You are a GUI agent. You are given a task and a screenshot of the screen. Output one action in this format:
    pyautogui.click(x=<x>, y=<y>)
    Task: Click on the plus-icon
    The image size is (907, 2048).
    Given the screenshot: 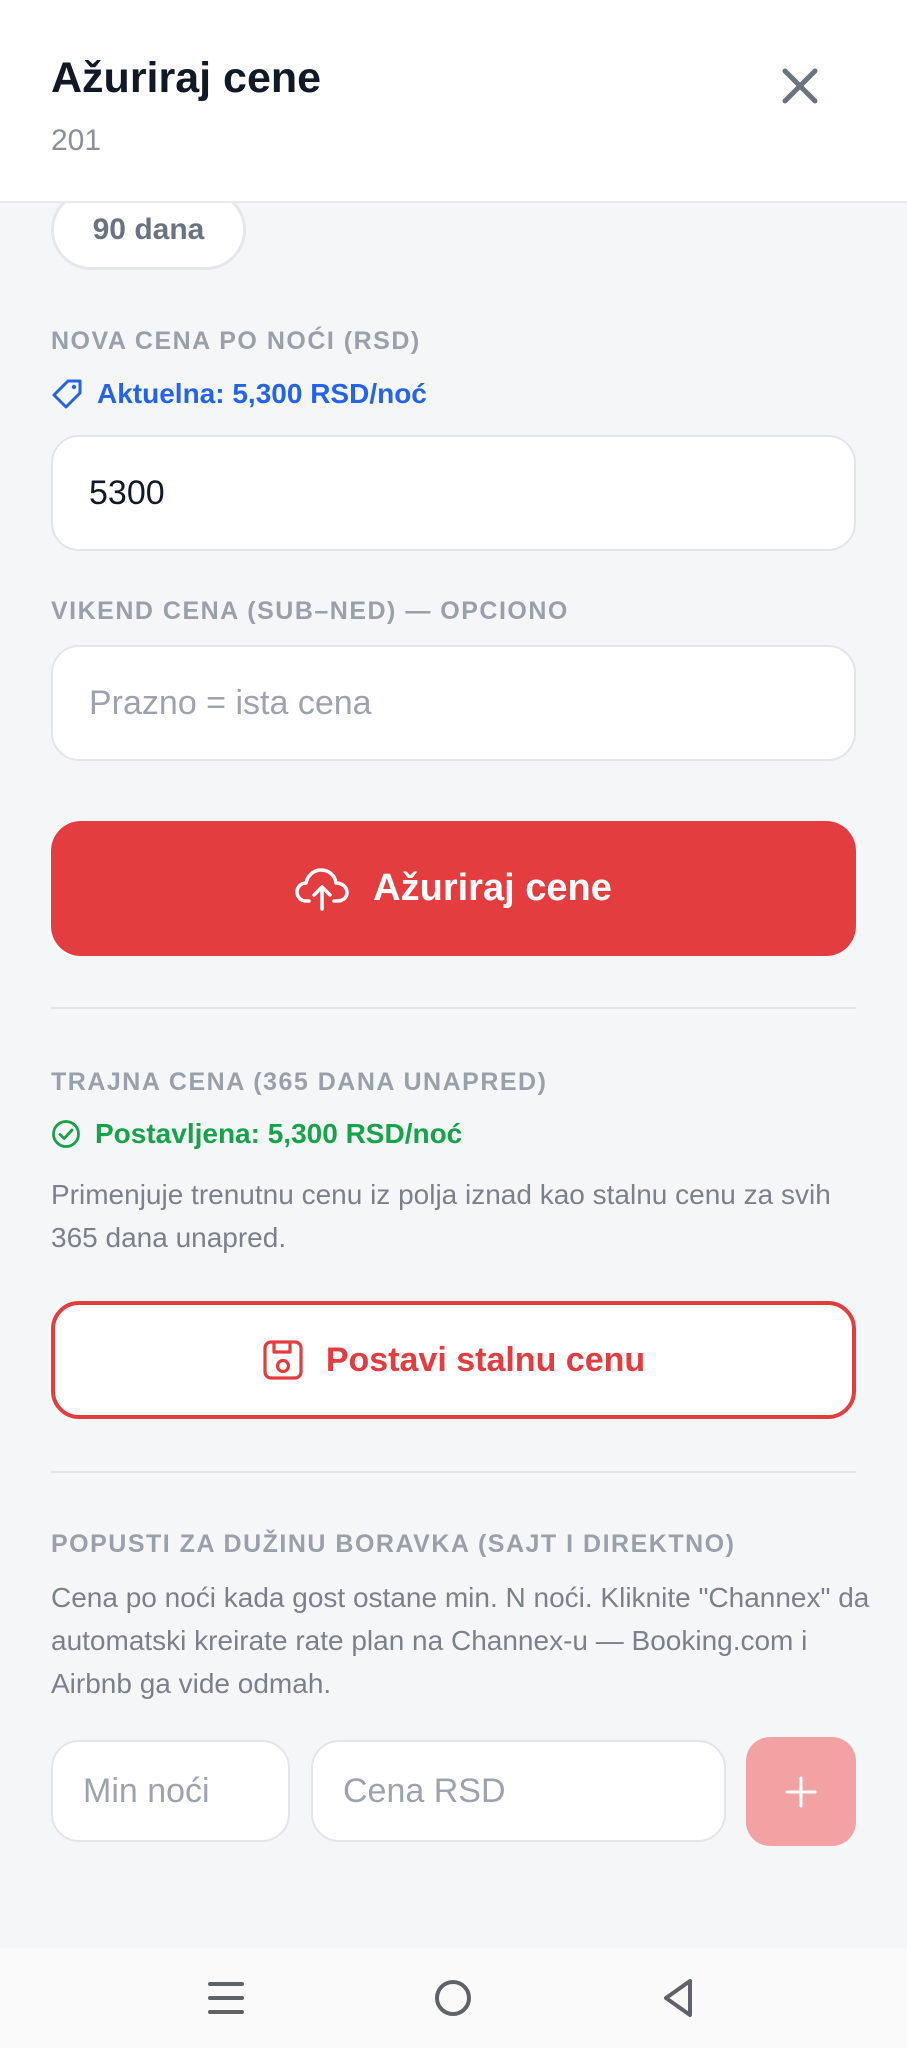 What is the action you would take?
    pyautogui.click(x=801, y=1791)
    